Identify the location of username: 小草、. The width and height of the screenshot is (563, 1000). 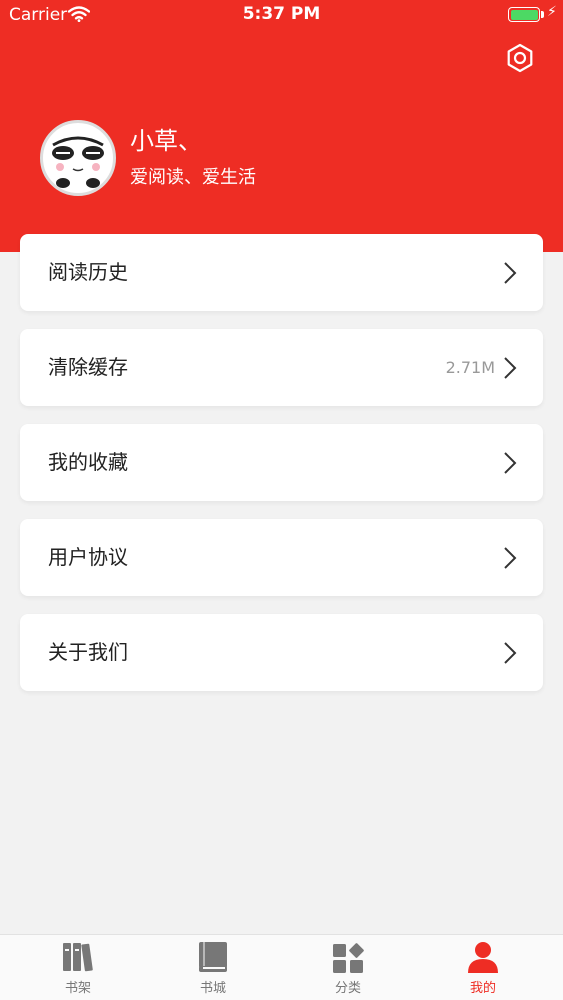
(166, 141).